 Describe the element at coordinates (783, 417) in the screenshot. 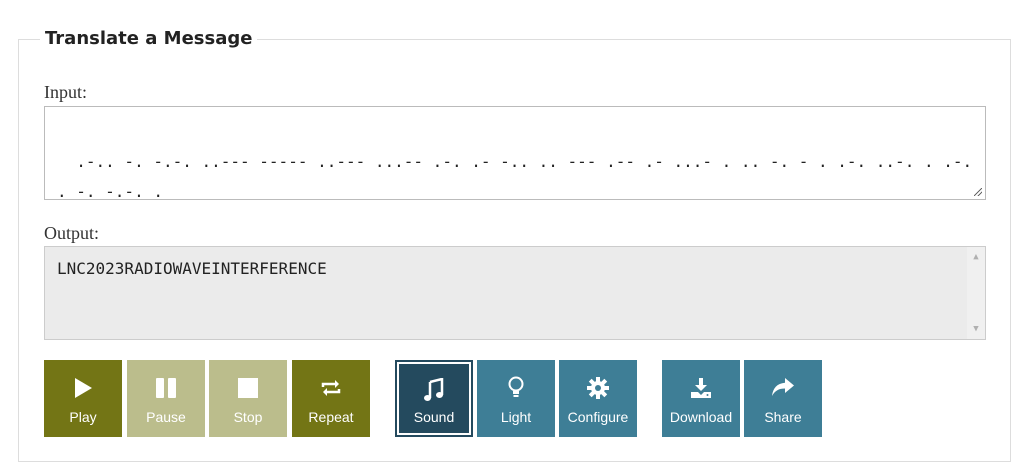

I see `share-label: Share` at that location.